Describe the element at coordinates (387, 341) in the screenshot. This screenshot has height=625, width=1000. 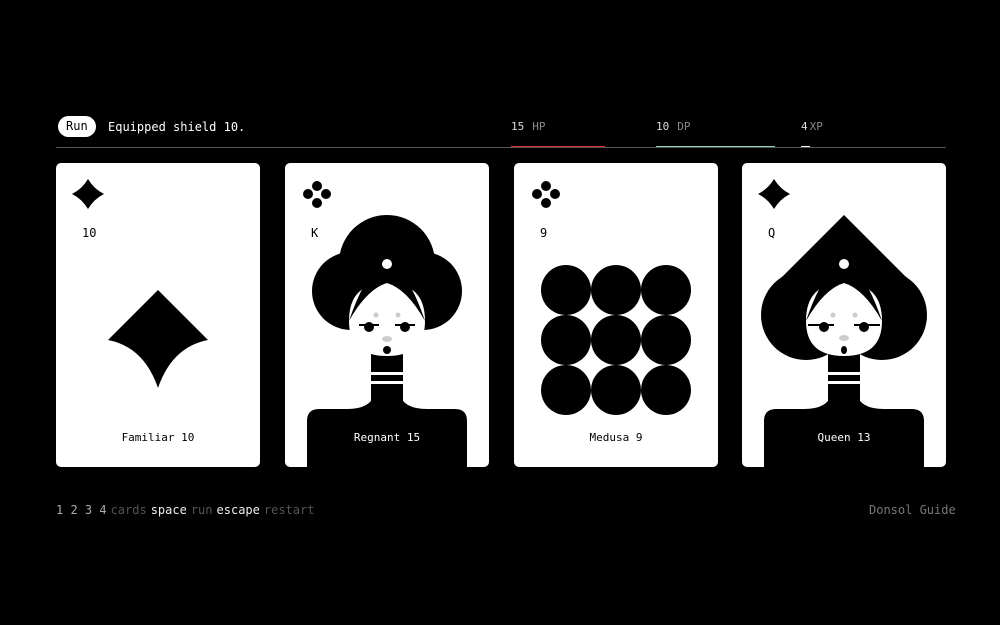
I see `king-portrait-icon` at that location.